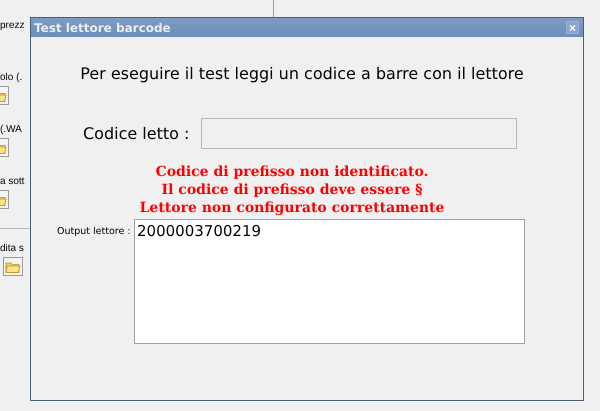 The height and width of the screenshot is (411, 600). Describe the element at coordinates (13, 266) in the screenshot. I see `folder-icon` at that location.